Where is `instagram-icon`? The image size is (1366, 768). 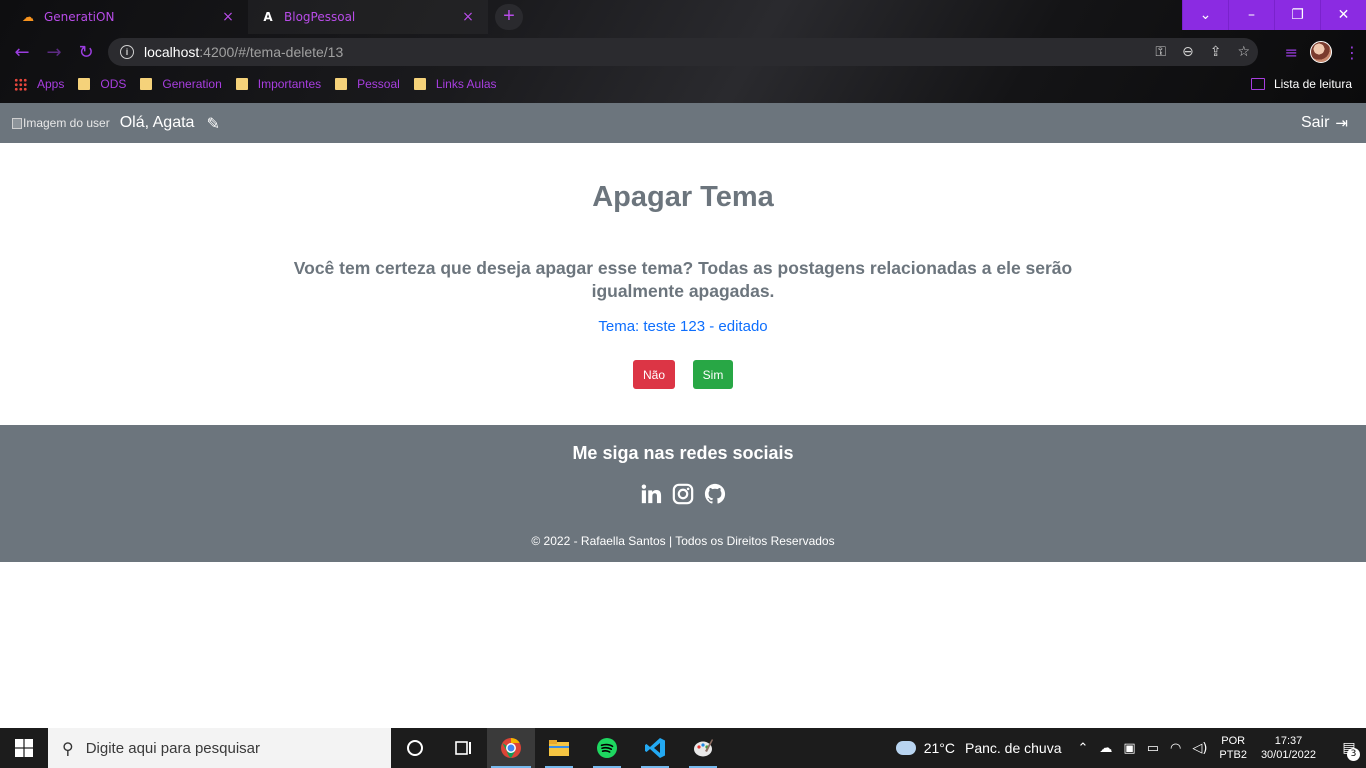
instagram-icon is located at coordinates (683, 494).